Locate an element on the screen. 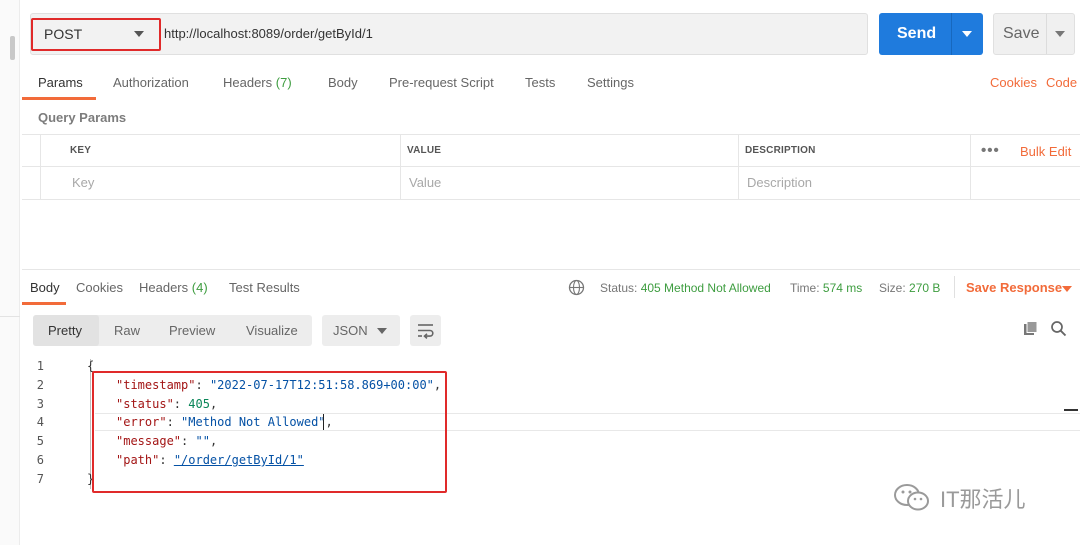 This screenshot has height=545, width=1080. wrap-lines-icon is located at coordinates (426, 331).